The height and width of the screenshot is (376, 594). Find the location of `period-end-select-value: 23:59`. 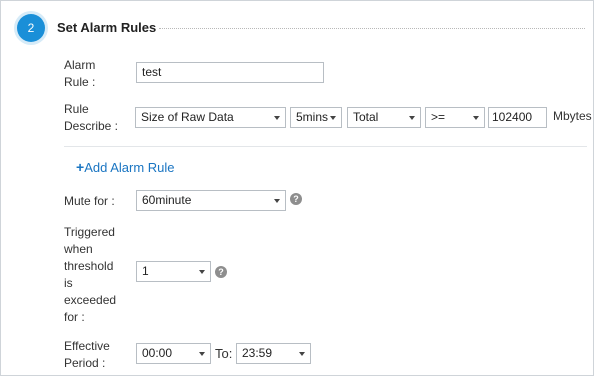

period-end-select-value: 23:59 is located at coordinates (257, 353).